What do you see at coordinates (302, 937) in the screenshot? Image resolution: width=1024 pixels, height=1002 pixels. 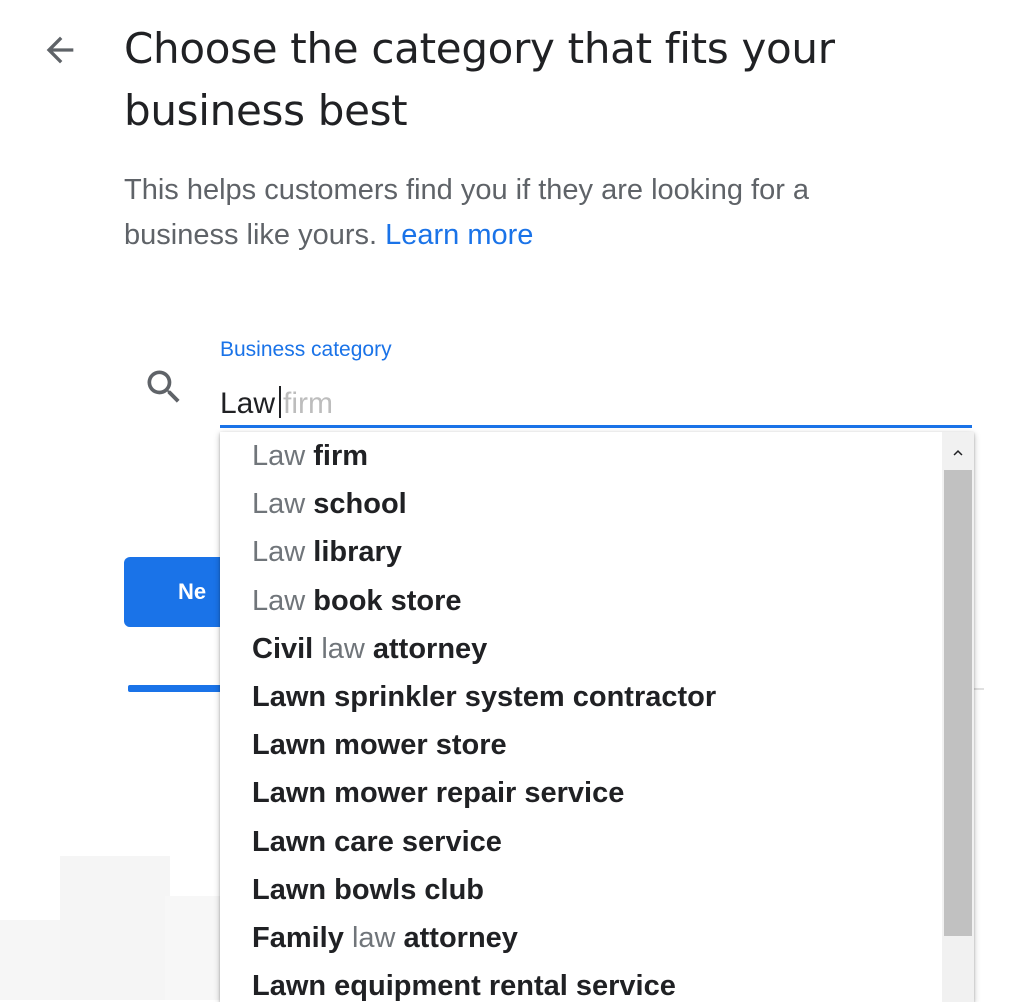 I see `suggestion-text: Family` at bounding box center [302, 937].